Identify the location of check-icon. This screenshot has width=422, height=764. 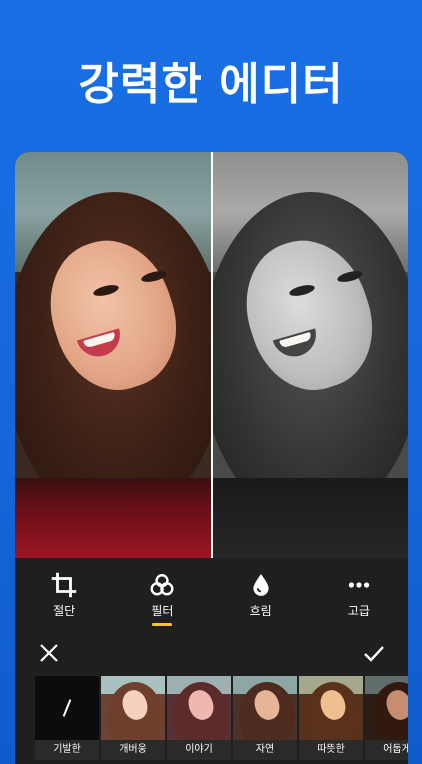
(374, 653).